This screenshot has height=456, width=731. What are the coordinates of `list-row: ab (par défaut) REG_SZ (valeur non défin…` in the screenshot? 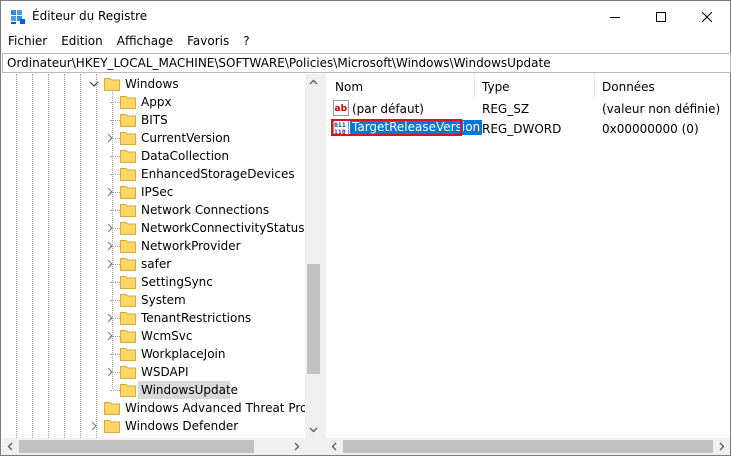 It's located at (528, 108).